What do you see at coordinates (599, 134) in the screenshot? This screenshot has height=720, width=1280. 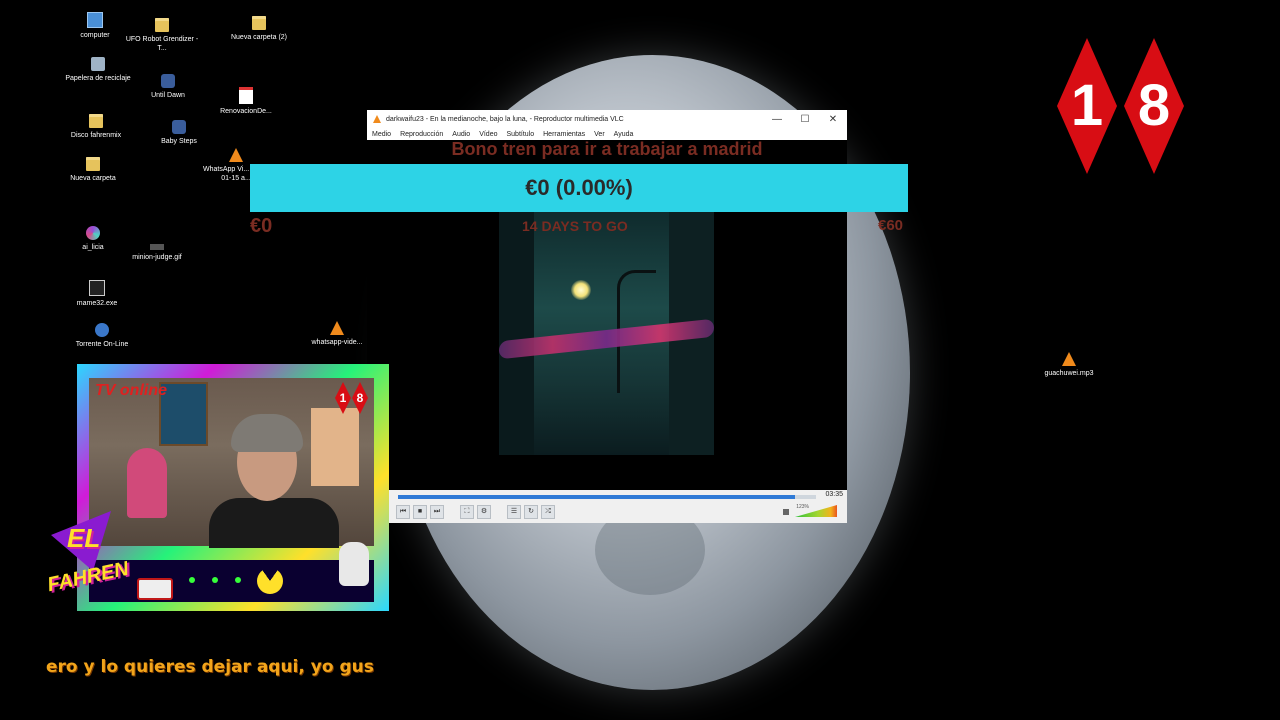 I see `menu-ver: Ver` at bounding box center [599, 134].